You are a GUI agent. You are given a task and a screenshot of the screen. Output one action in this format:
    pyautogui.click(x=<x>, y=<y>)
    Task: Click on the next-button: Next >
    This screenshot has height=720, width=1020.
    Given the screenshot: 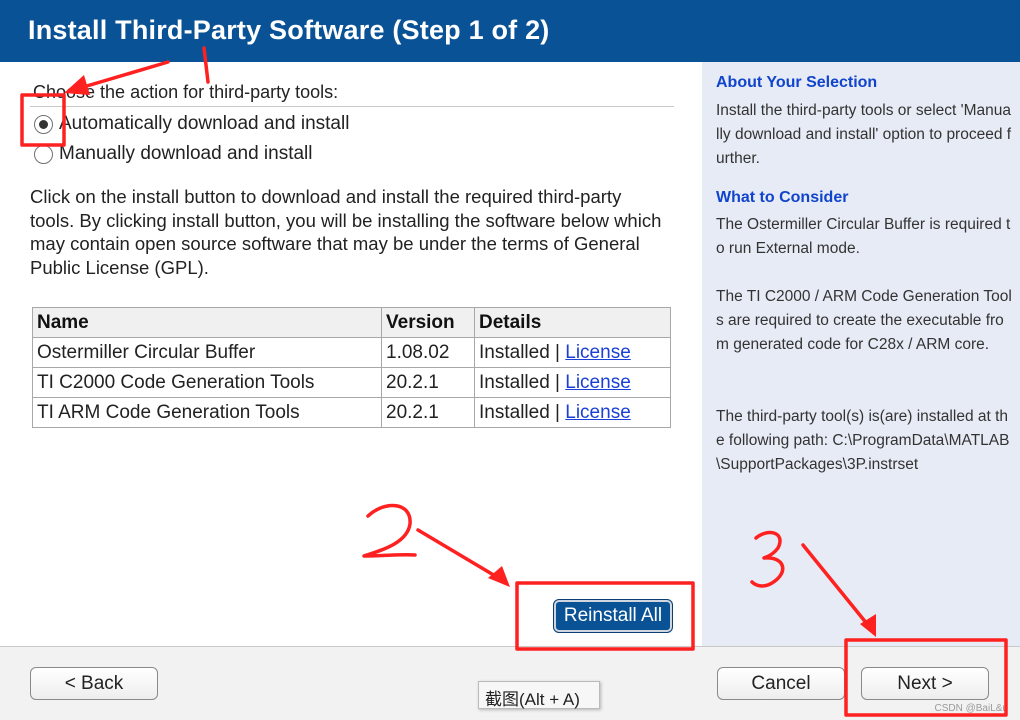 What is the action you would take?
    pyautogui.click(x=925, y=683)
    